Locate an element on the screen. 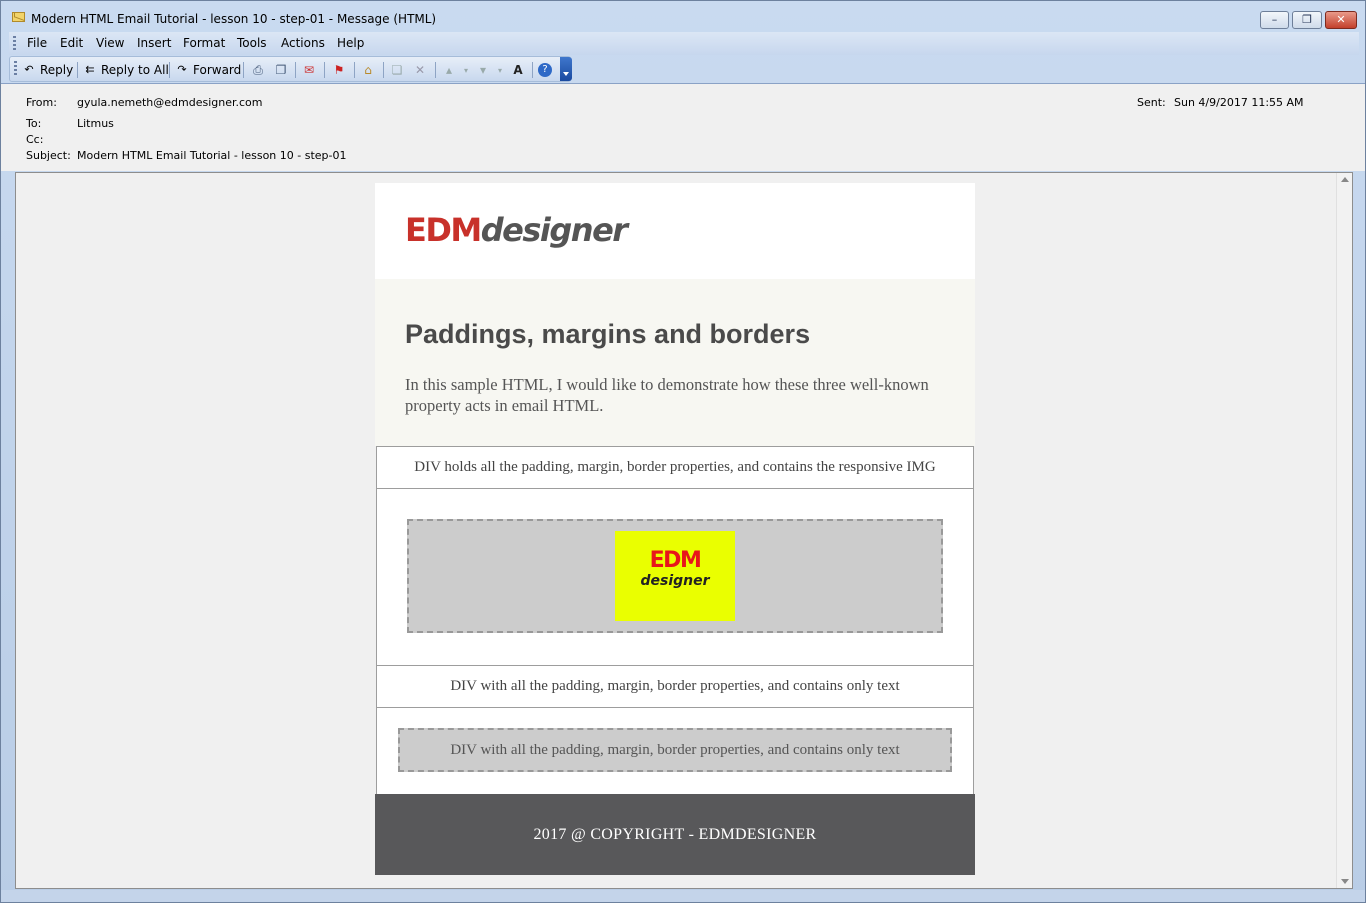 This screenshot has height=903, width=1366. forward-icon: ↷ is located at coordinates (182, 69).